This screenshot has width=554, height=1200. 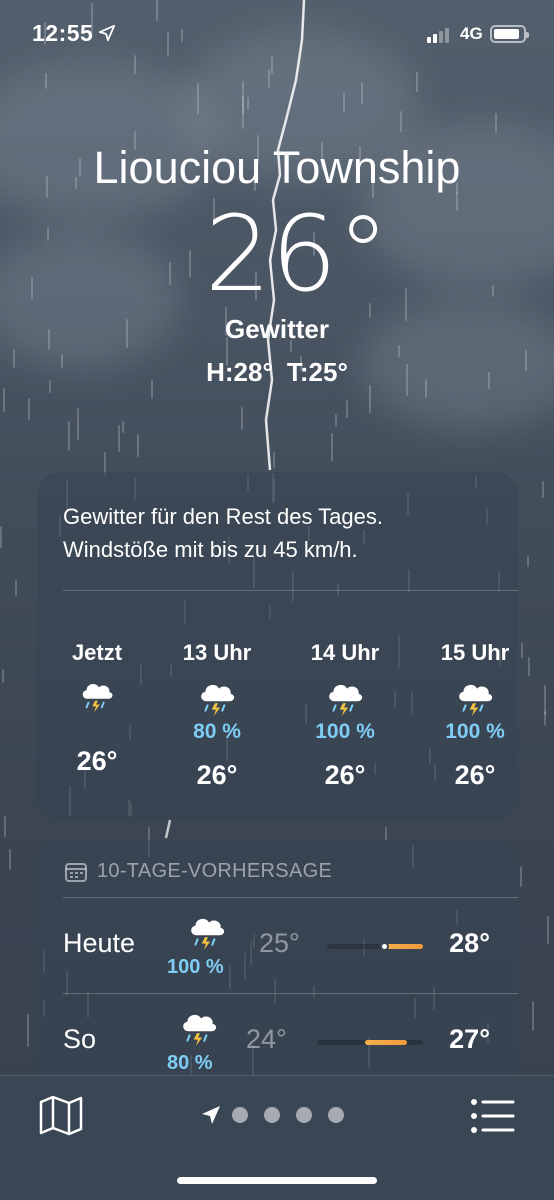 What do you see at coordinates (471, 33) in the screenshot?
I see `network-type: 4G` at bounding box center [471, 33].